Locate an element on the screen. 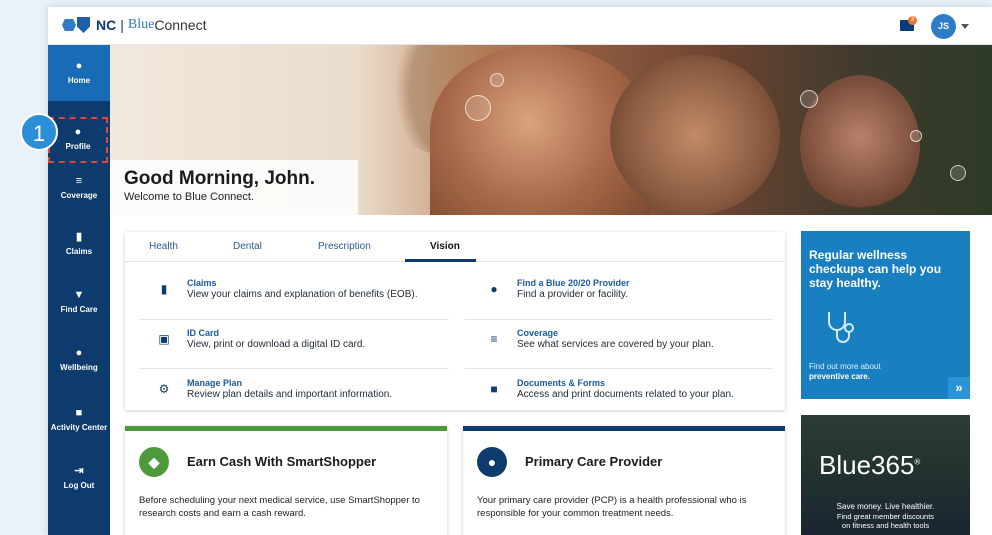 This screenshot has width=992, height=535. double-chevron-right-icon: » is located at coordinates (959, 388).